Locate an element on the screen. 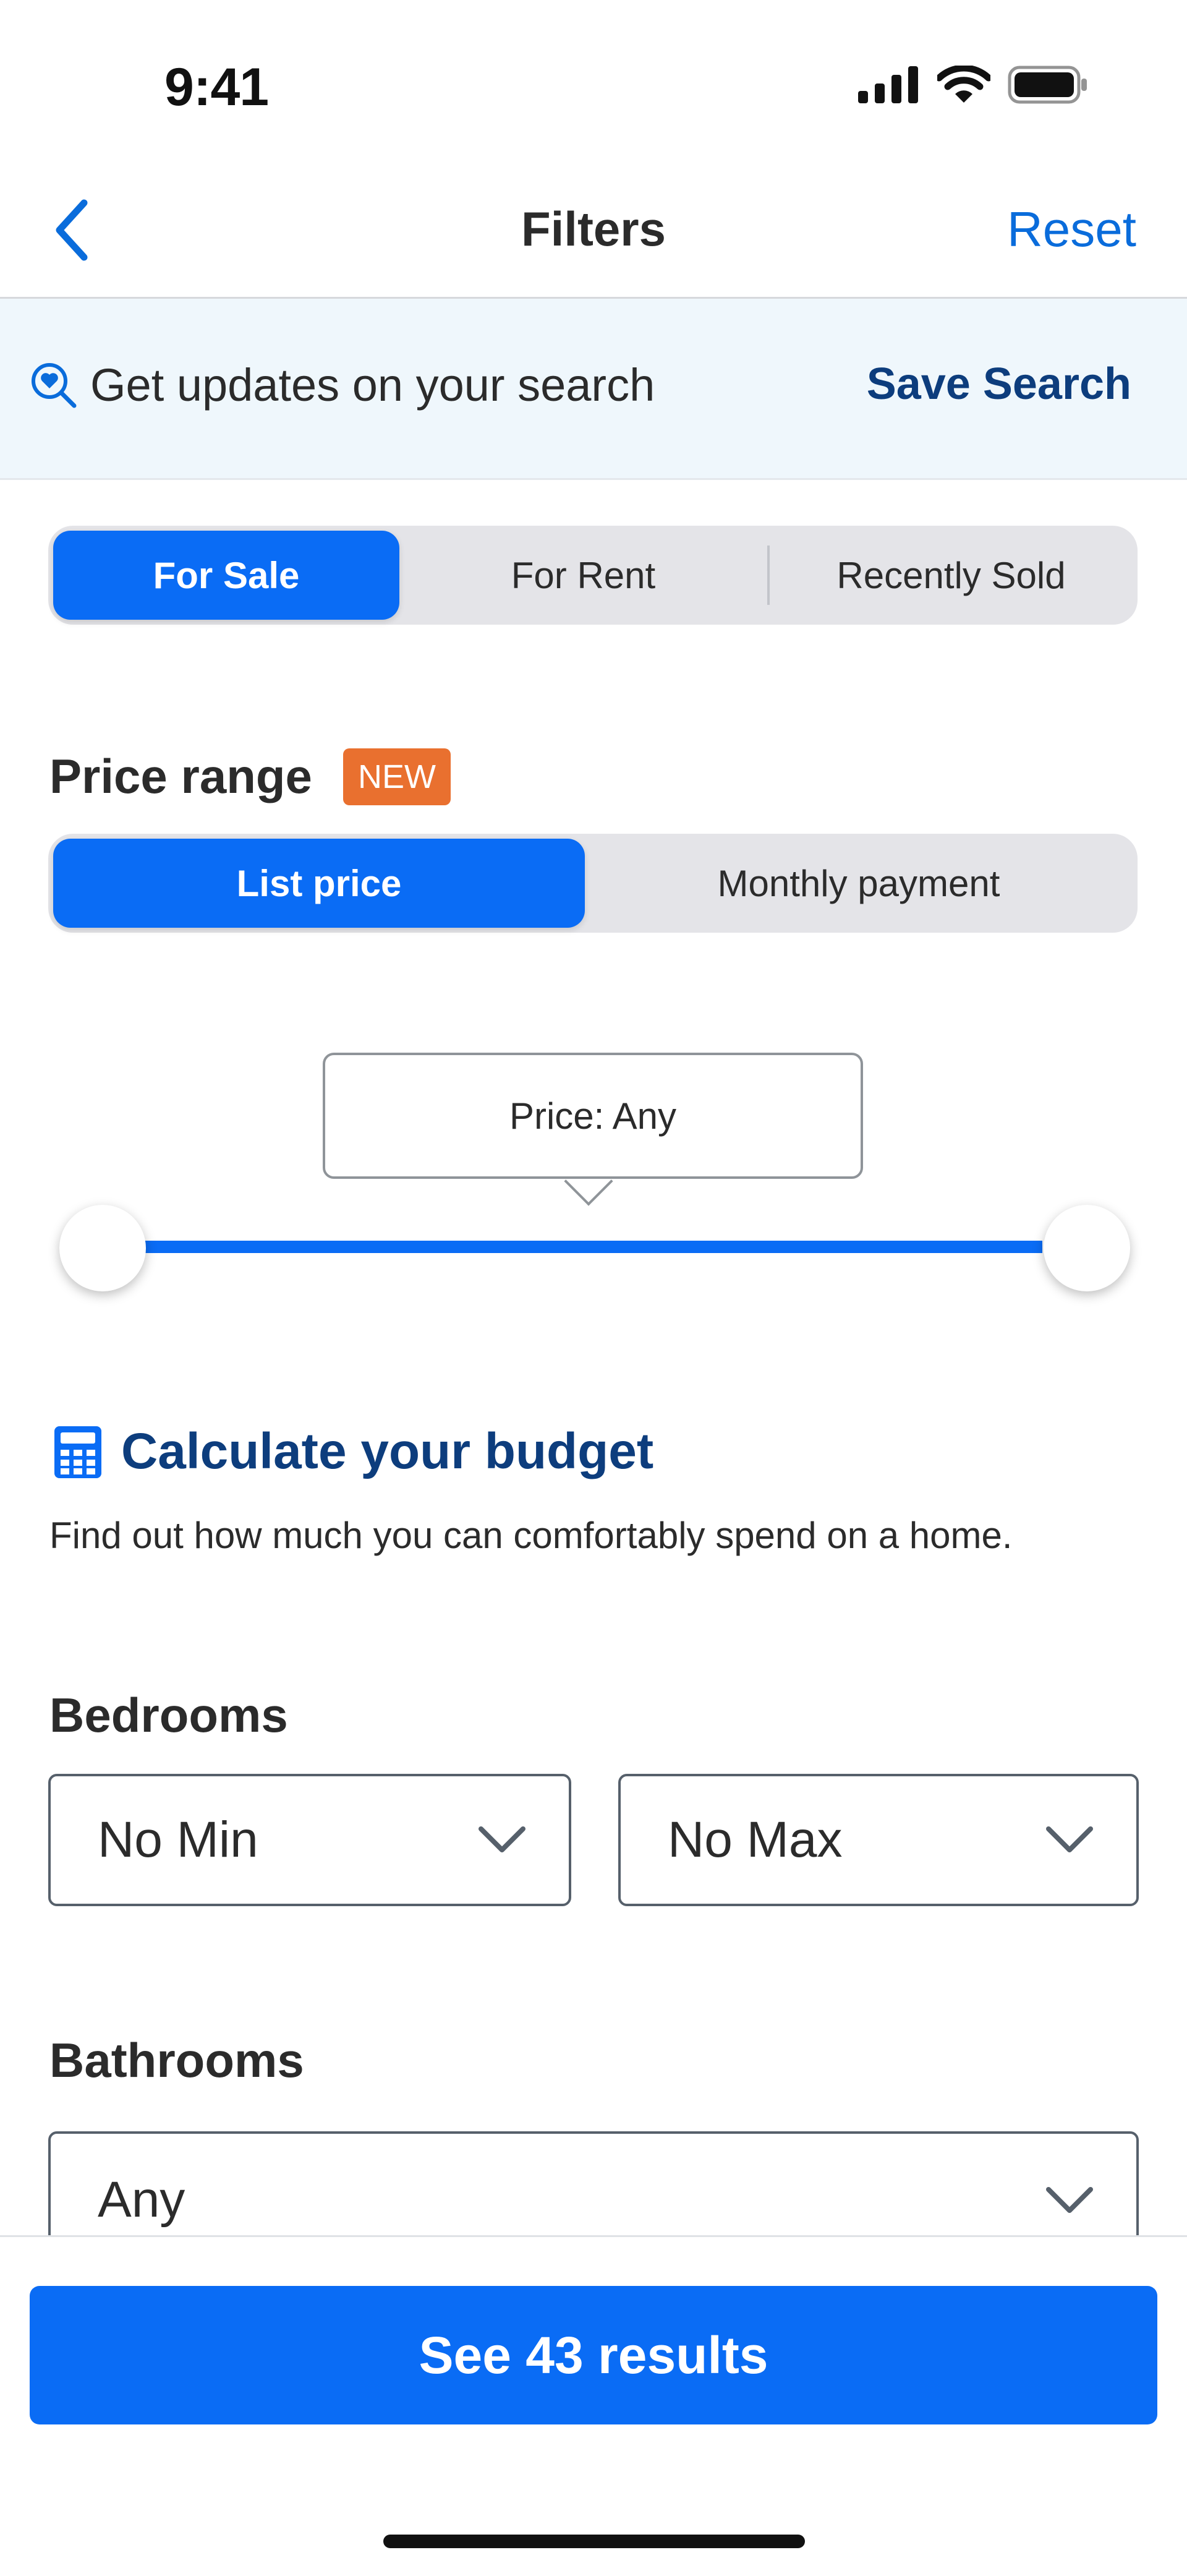 This screenshot has height=2576, width=1187. bedrooms-min-value: No Min is located at coordinates (178, 1840).